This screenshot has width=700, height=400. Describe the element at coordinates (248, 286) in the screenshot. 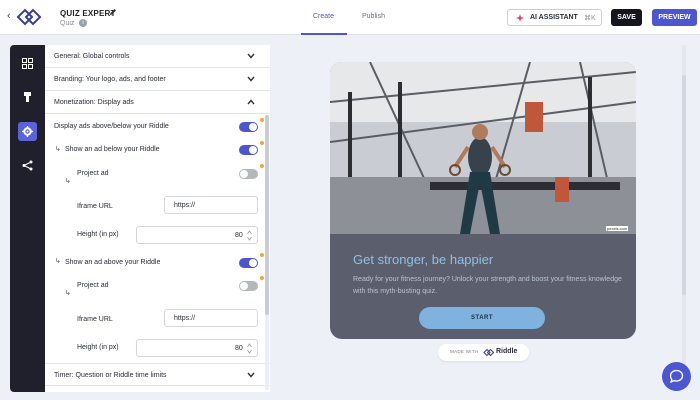

I see `project-ad-above-toggle` at that location.